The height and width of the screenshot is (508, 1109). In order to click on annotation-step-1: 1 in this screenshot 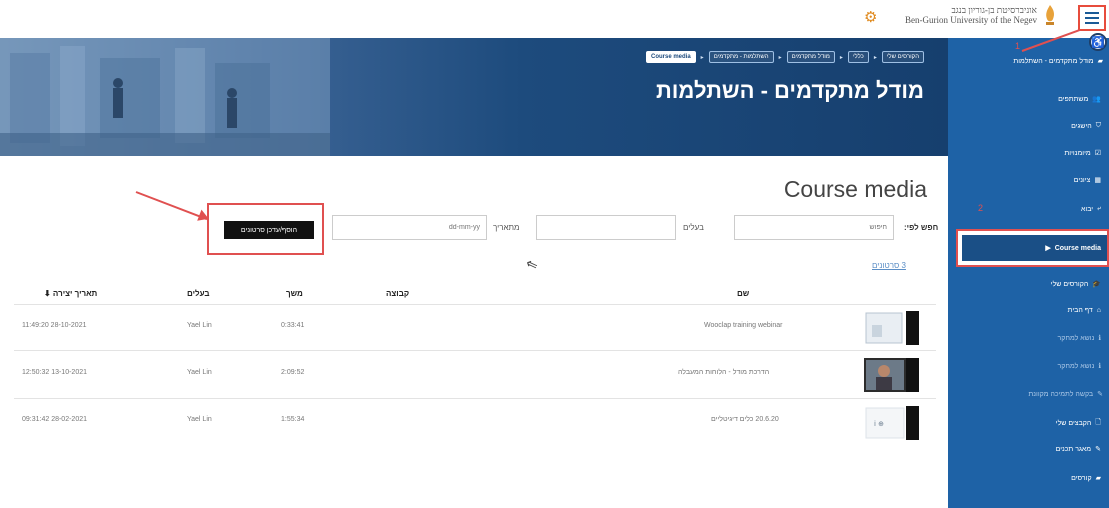, I will do `click(1018, 46)`.